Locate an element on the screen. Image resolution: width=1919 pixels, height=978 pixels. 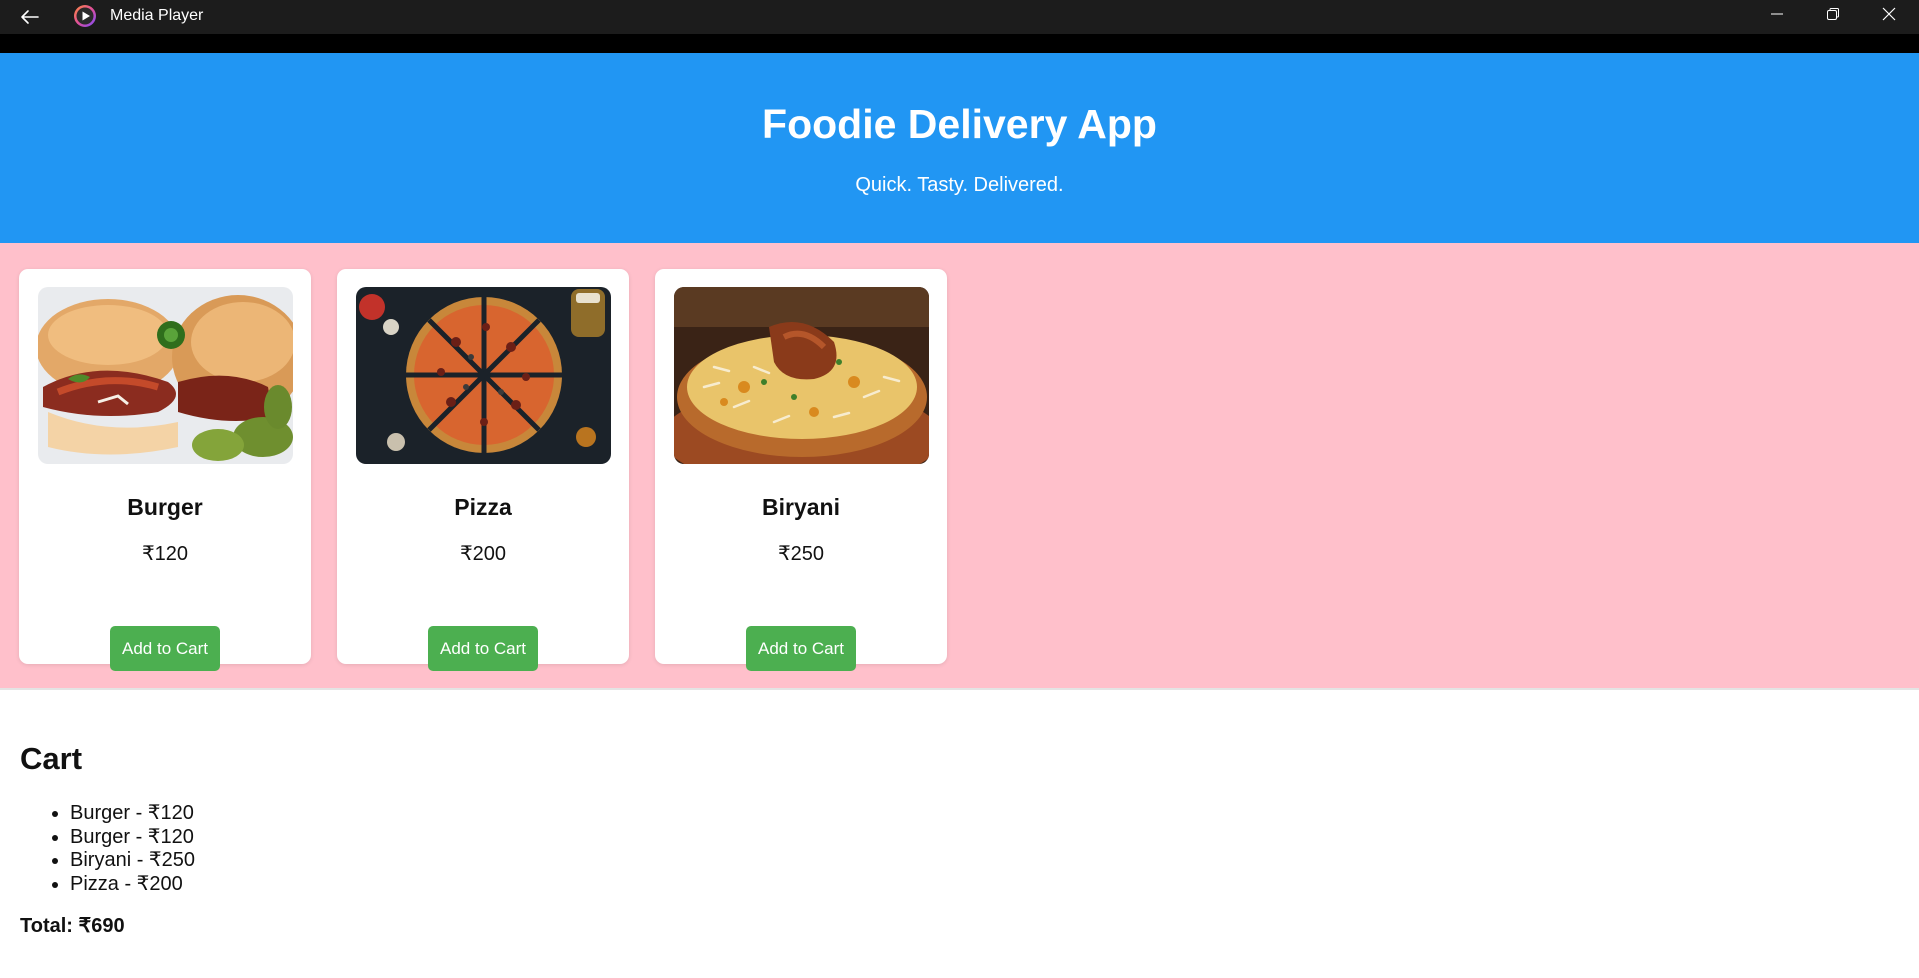
biryani-photo is located at coordinates (801, 375).